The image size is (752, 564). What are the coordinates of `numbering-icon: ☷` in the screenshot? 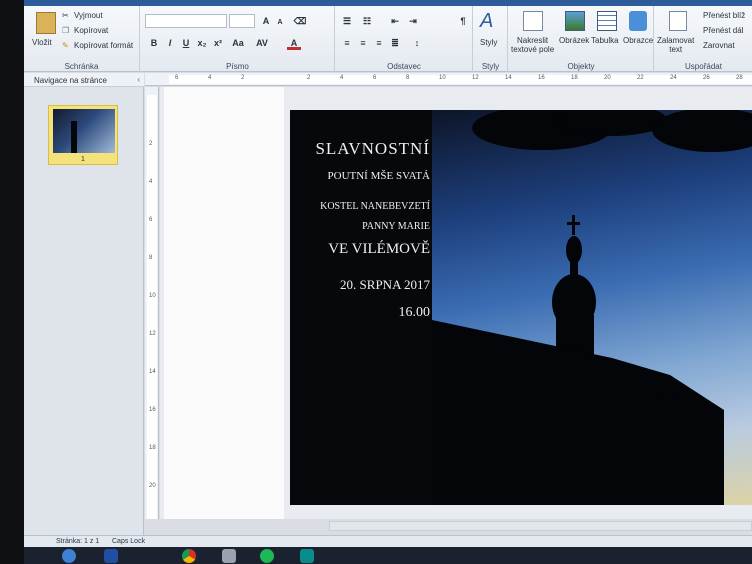 It's located at (367, 21).